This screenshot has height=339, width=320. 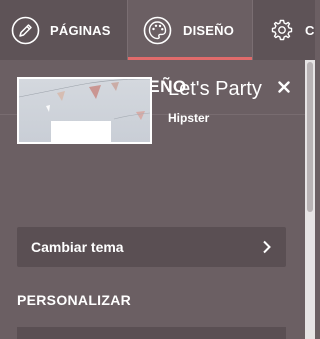 I want to click on tab-settings-label: C, so click(x=310, y=30).